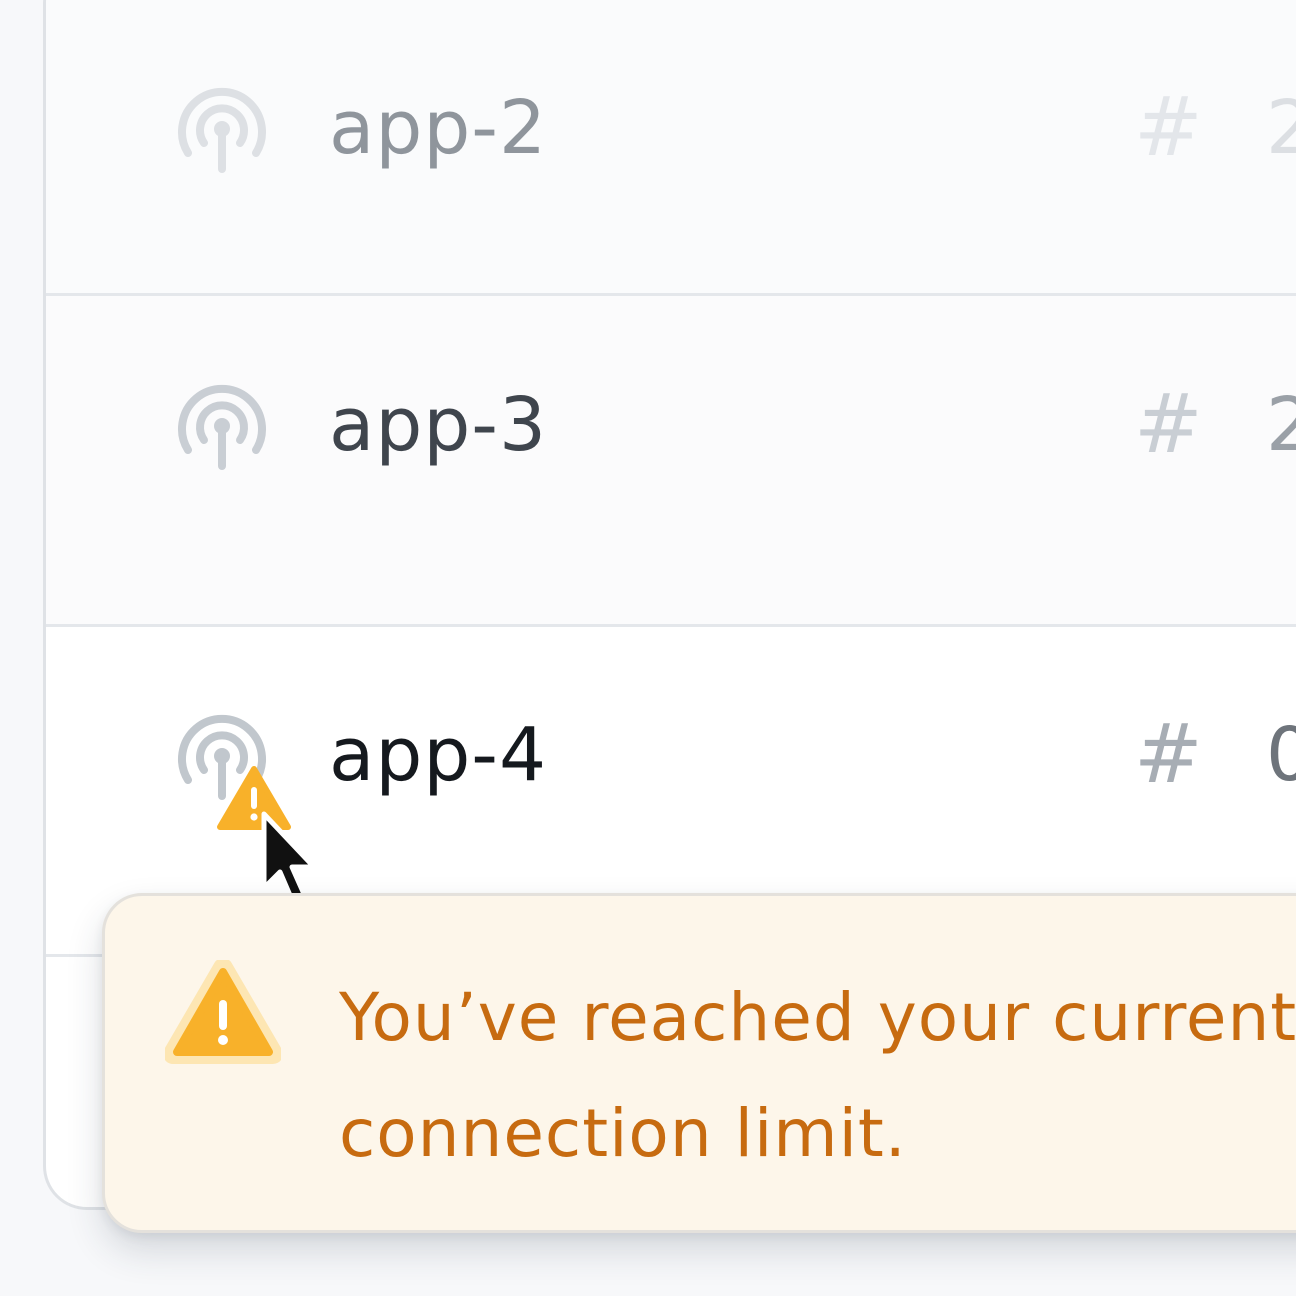 Image resolution: width=1296 pixels, height=1296 pixels. Describe the element at coordinates (438, 128) in the screenshot. I see `connection-name: app-2` at that location.